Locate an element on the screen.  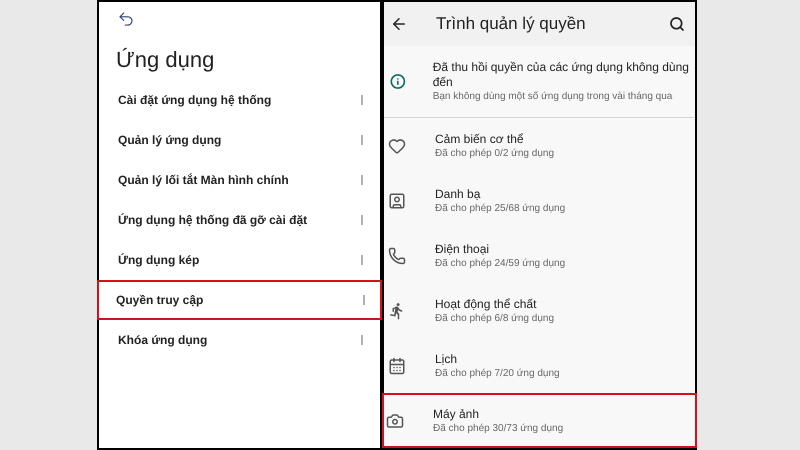
permission-label: Cảm biến cơ thể is located at coordinates (480, 138).